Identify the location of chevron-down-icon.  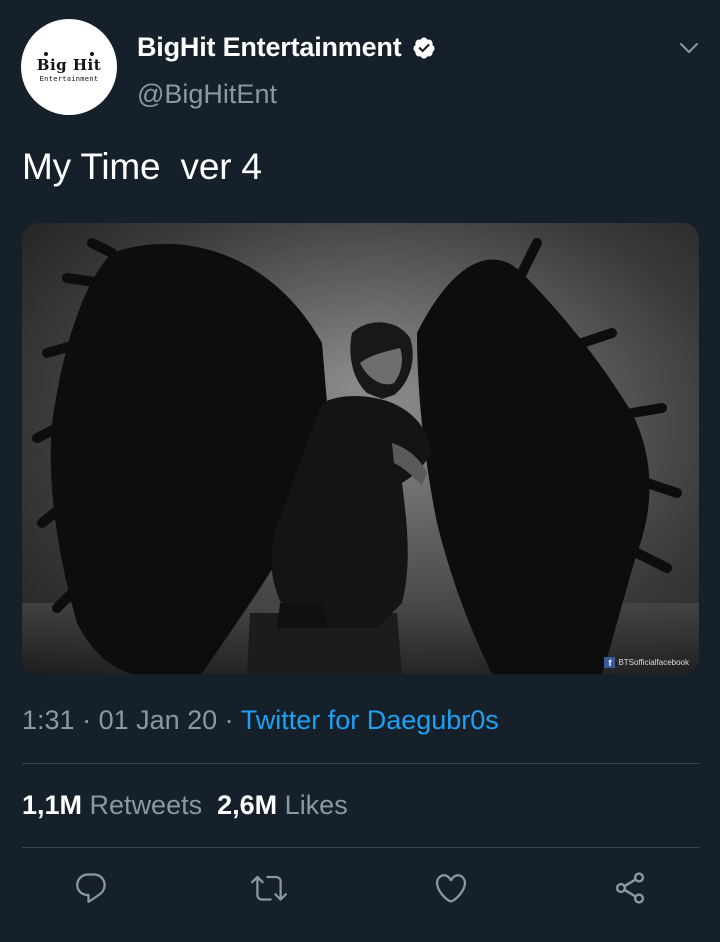
(689, 48).